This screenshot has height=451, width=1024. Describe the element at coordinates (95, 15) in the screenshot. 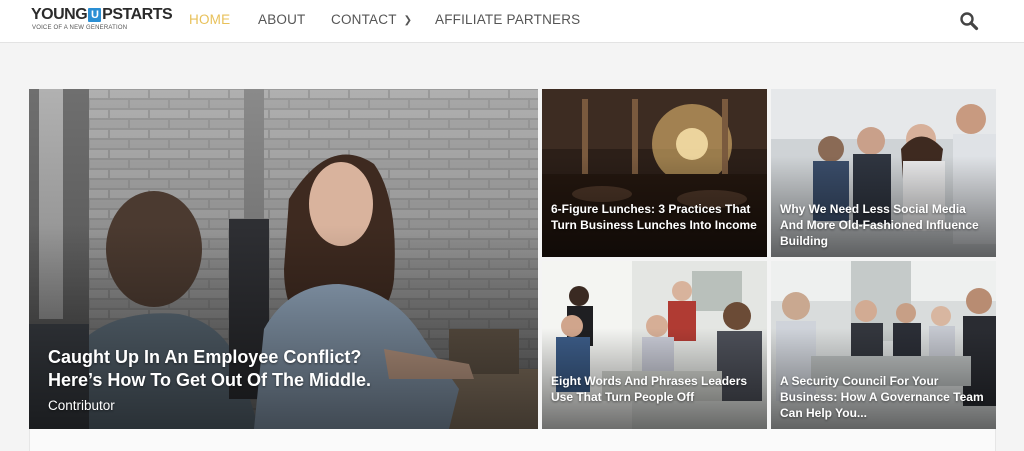

I see `logo-up-arrow-icon: U` at that location.